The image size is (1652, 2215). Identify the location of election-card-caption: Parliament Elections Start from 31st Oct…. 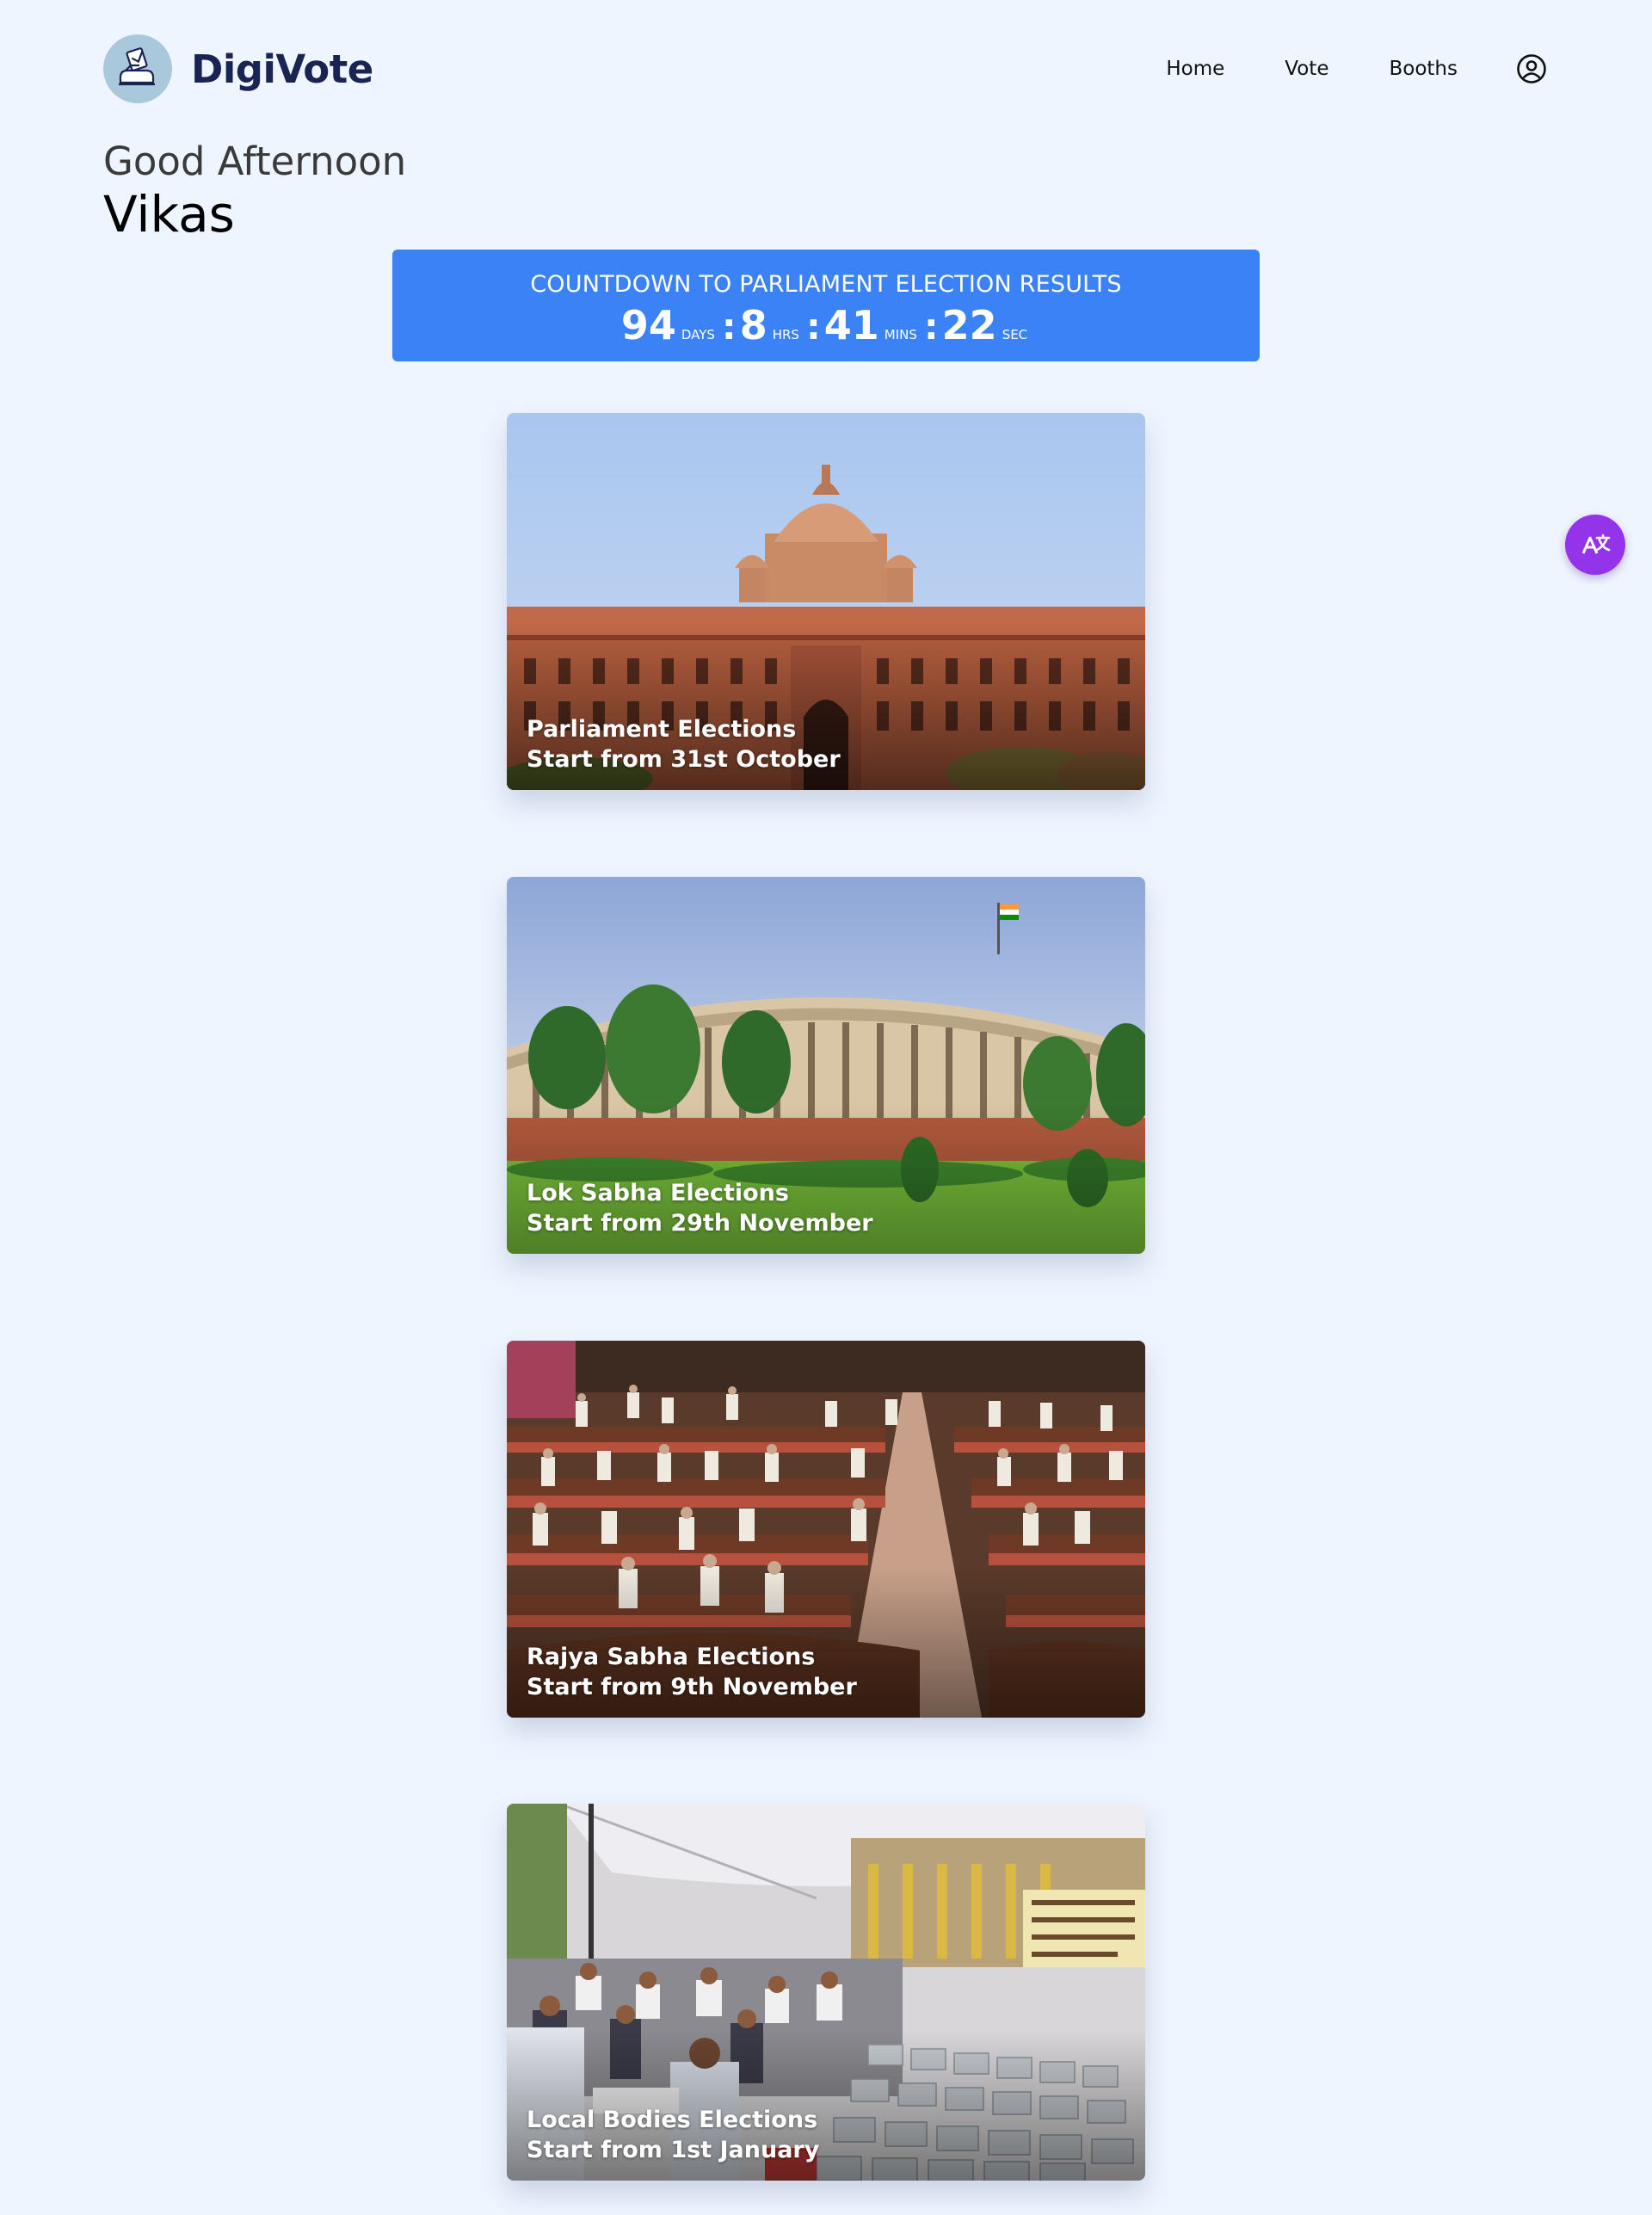
(684, 744).